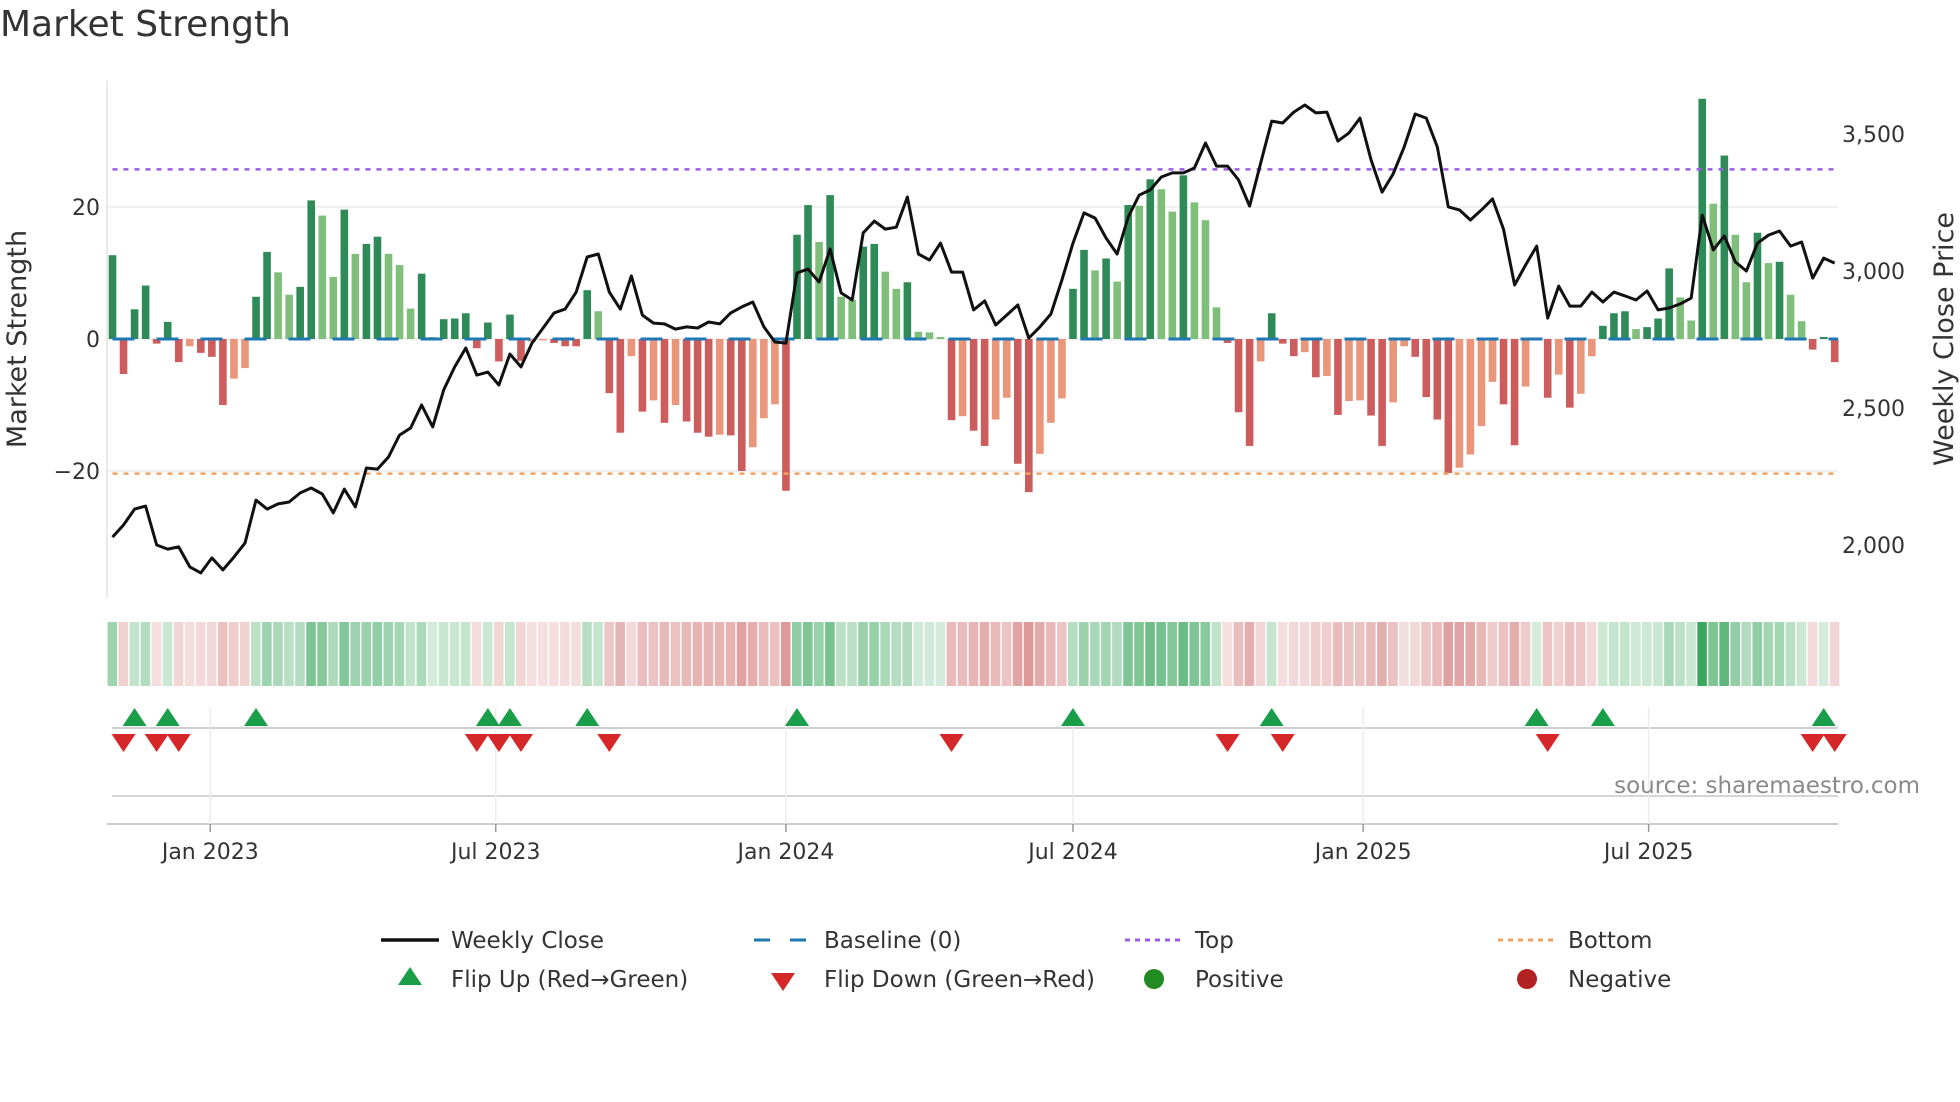 This screenshot has height=1102, width=1960. What do you see at coordinates (973, 654) in the screenshot?
I see `strength-heatmap-strip` at bounding box center [973, 654].